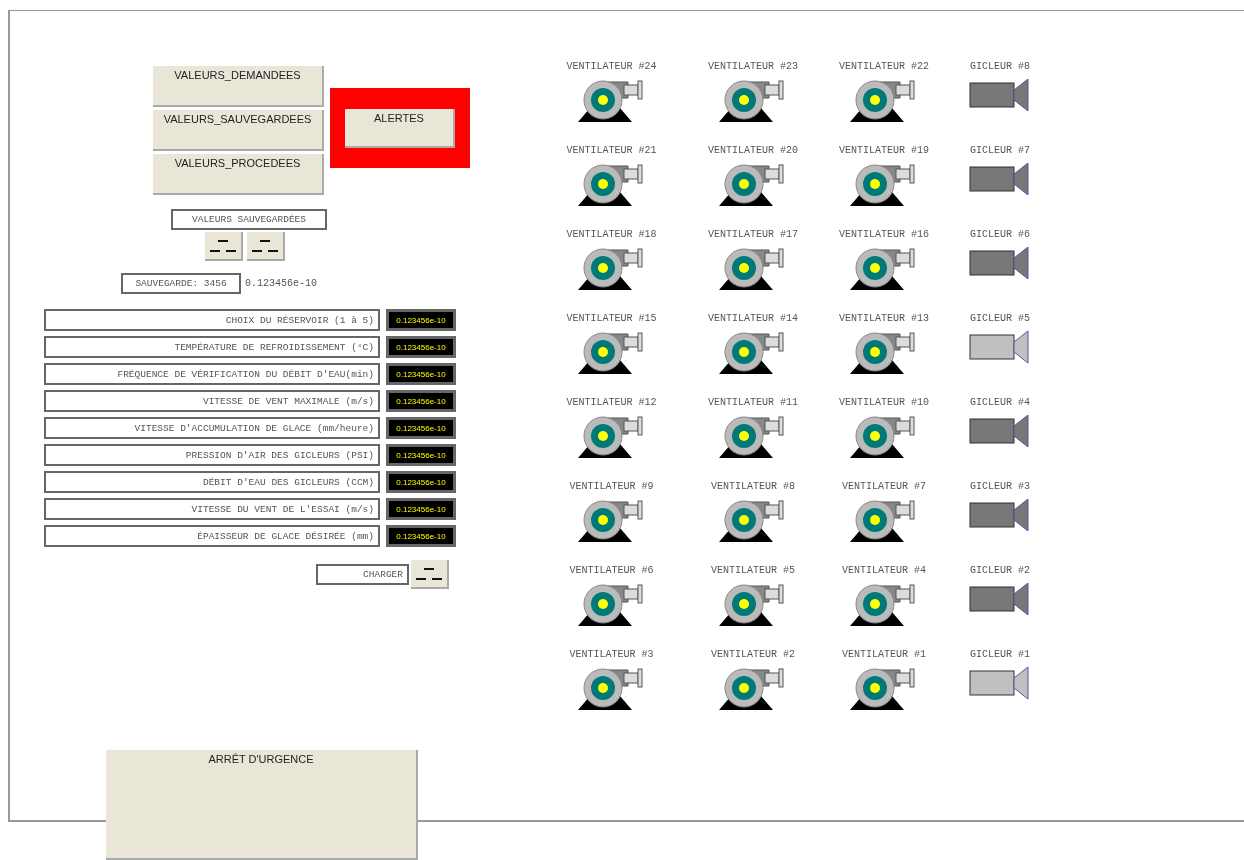  What do you see at coordinates (884, 234) in the screenshot?
I see `device-label: VENTILATEUR #16` at bounding box center [884, 234].